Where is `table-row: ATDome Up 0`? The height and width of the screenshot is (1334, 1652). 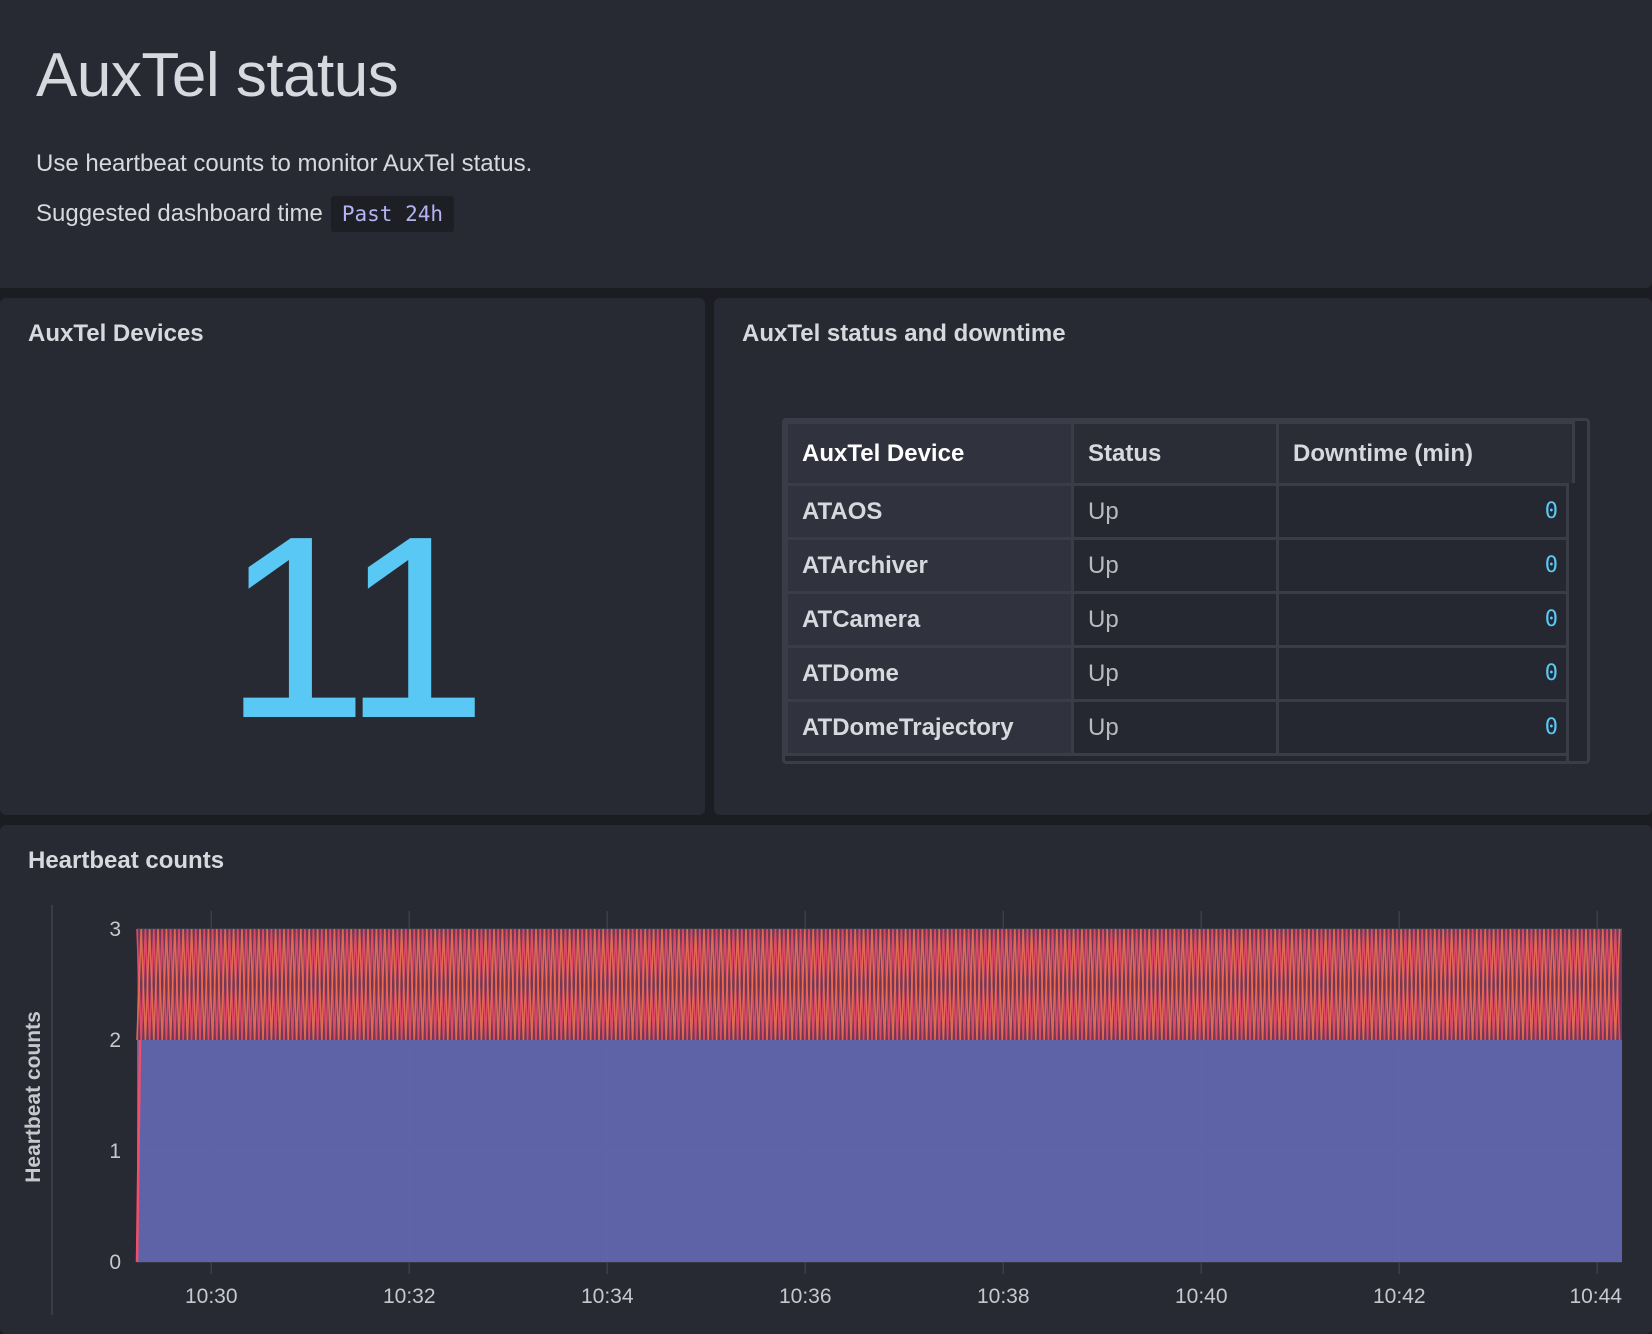 table-row: ATDome Up 0 is located at coordinates (1180, 673).